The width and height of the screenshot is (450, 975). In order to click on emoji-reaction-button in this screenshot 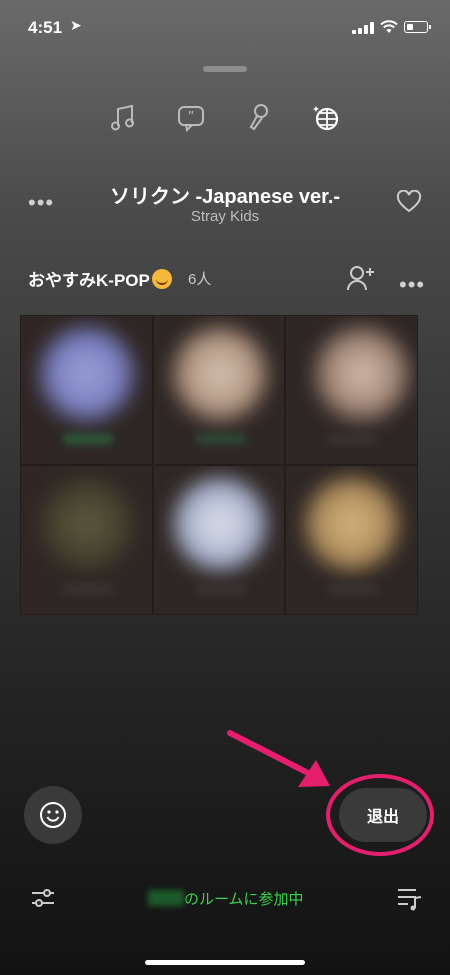, I will do `click(53, 815)`.